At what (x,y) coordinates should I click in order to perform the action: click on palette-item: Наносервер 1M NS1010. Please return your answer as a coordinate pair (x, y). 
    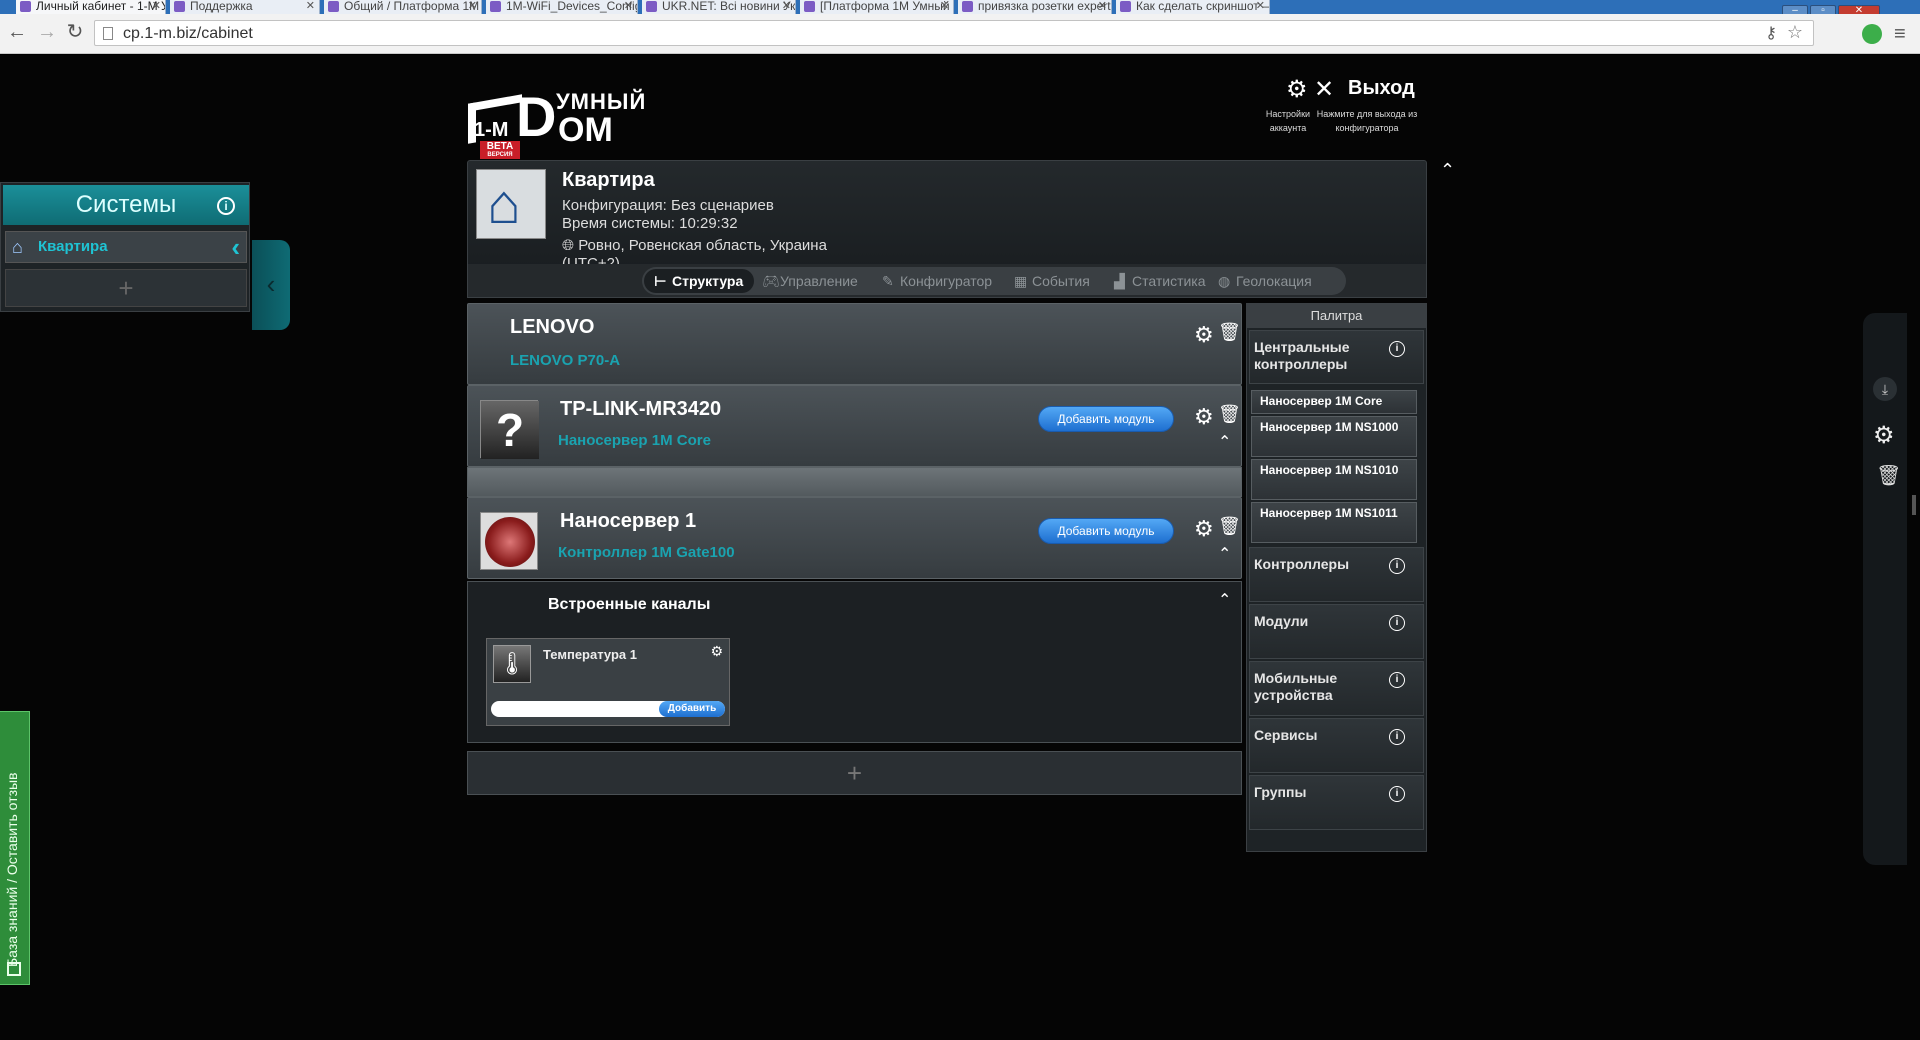
    Looking at the image, I should click on (1334, 479).